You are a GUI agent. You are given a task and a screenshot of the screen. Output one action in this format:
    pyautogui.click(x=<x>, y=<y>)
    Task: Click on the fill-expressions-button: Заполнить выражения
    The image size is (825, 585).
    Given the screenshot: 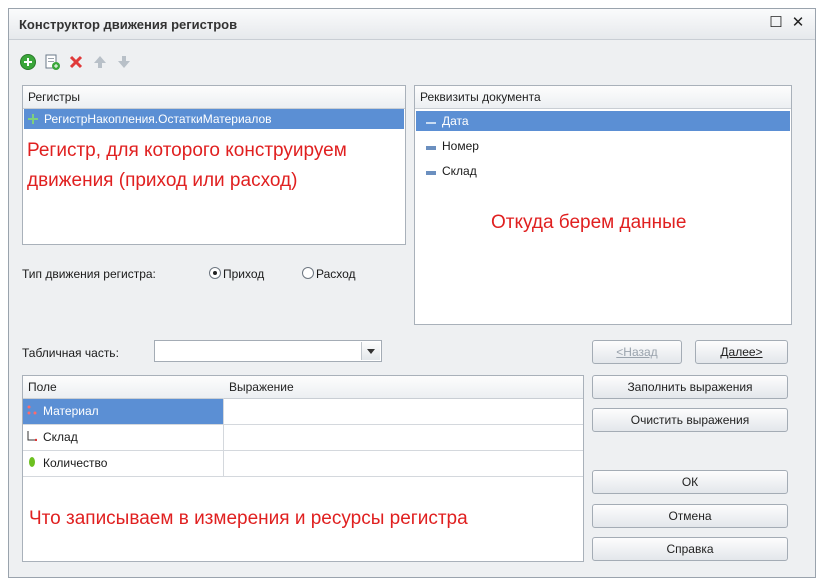 What is the action you would take?
    pyautogui.click(x=690, y=387)
    